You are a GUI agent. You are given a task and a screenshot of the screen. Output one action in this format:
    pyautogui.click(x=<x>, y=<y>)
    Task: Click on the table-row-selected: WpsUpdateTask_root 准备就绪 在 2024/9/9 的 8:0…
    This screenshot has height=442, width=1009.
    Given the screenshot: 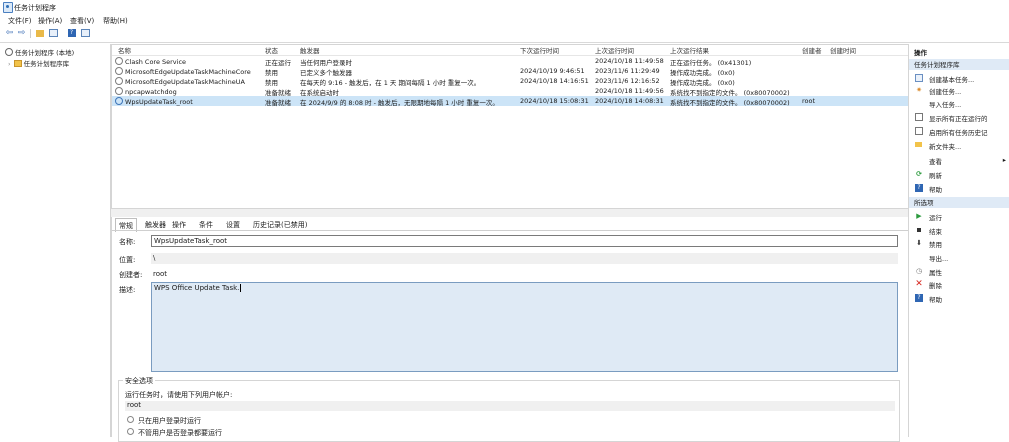 What is the action you would take?
    pyautogui.click(x=510, y=101)
    